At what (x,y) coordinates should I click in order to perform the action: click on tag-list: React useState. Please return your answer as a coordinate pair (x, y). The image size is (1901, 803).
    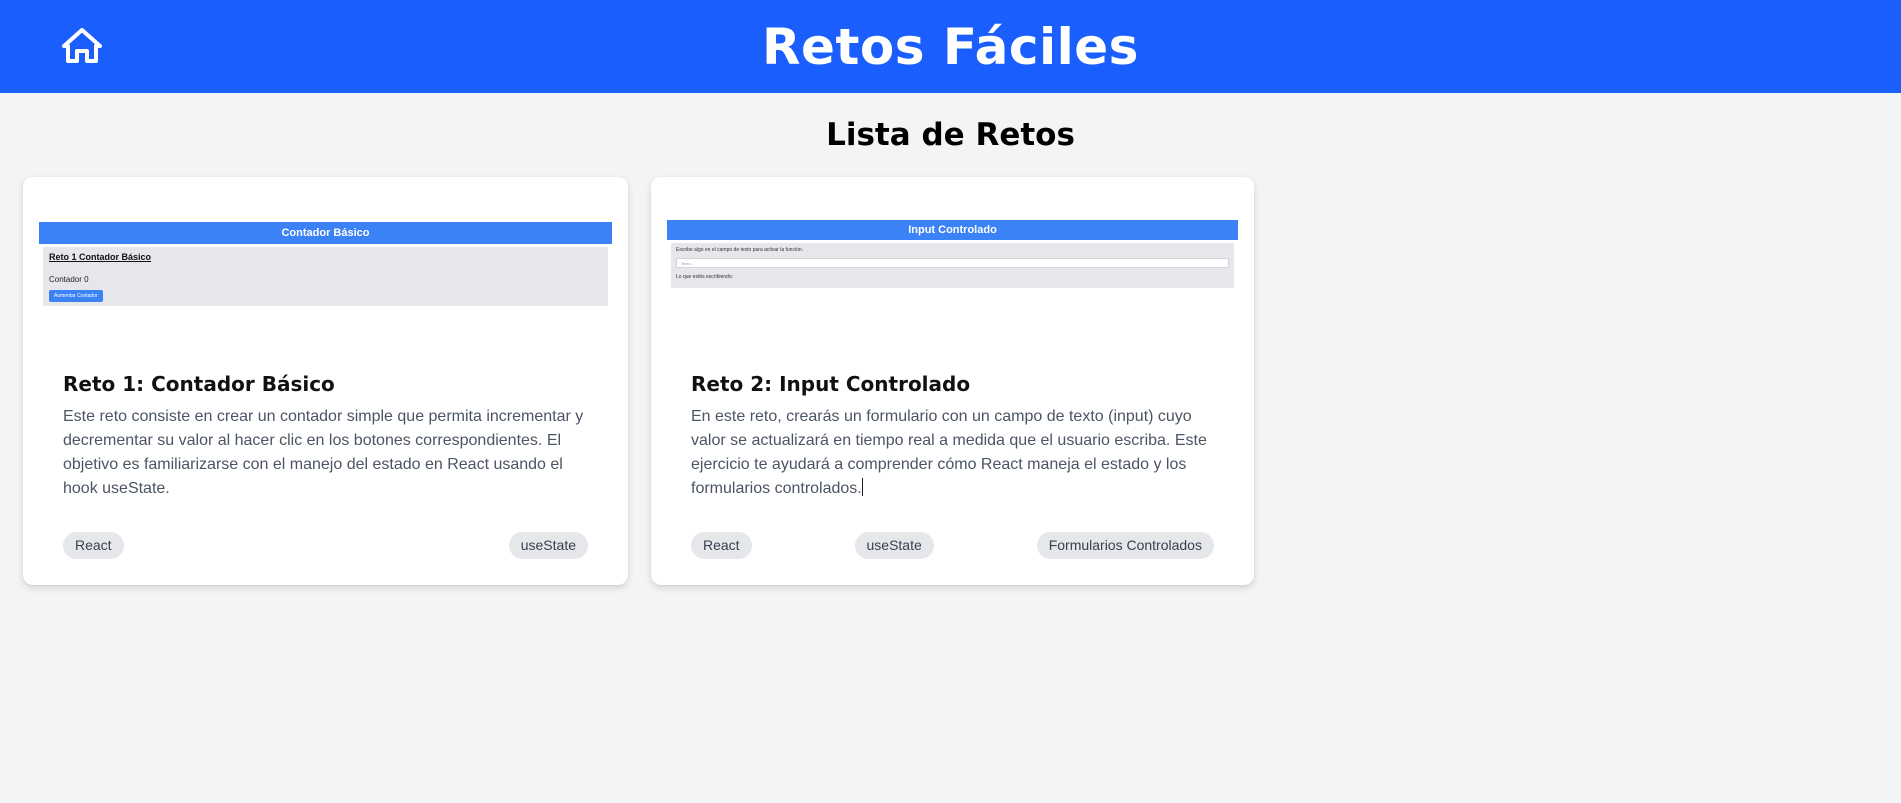
    Looking at the image, I should click on (325, 545).